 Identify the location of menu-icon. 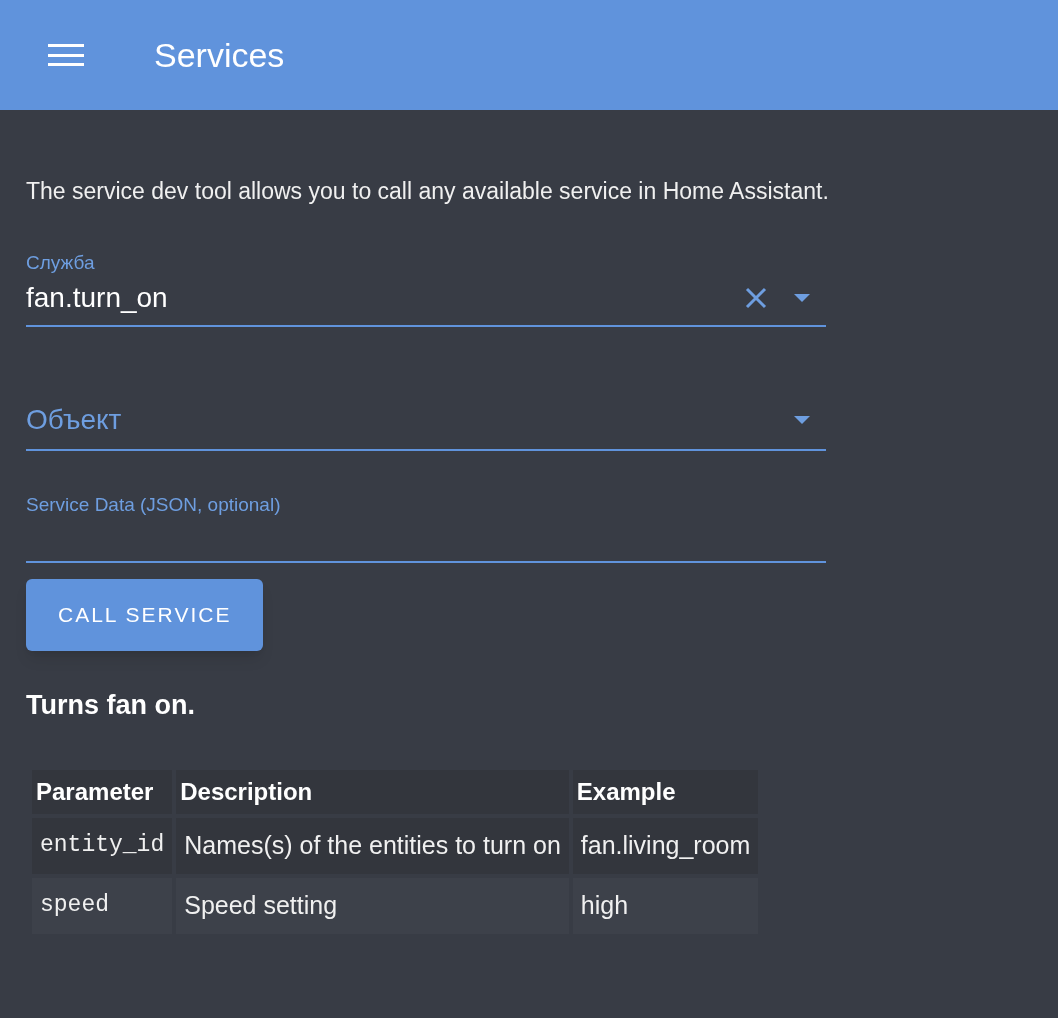
(66, 55).